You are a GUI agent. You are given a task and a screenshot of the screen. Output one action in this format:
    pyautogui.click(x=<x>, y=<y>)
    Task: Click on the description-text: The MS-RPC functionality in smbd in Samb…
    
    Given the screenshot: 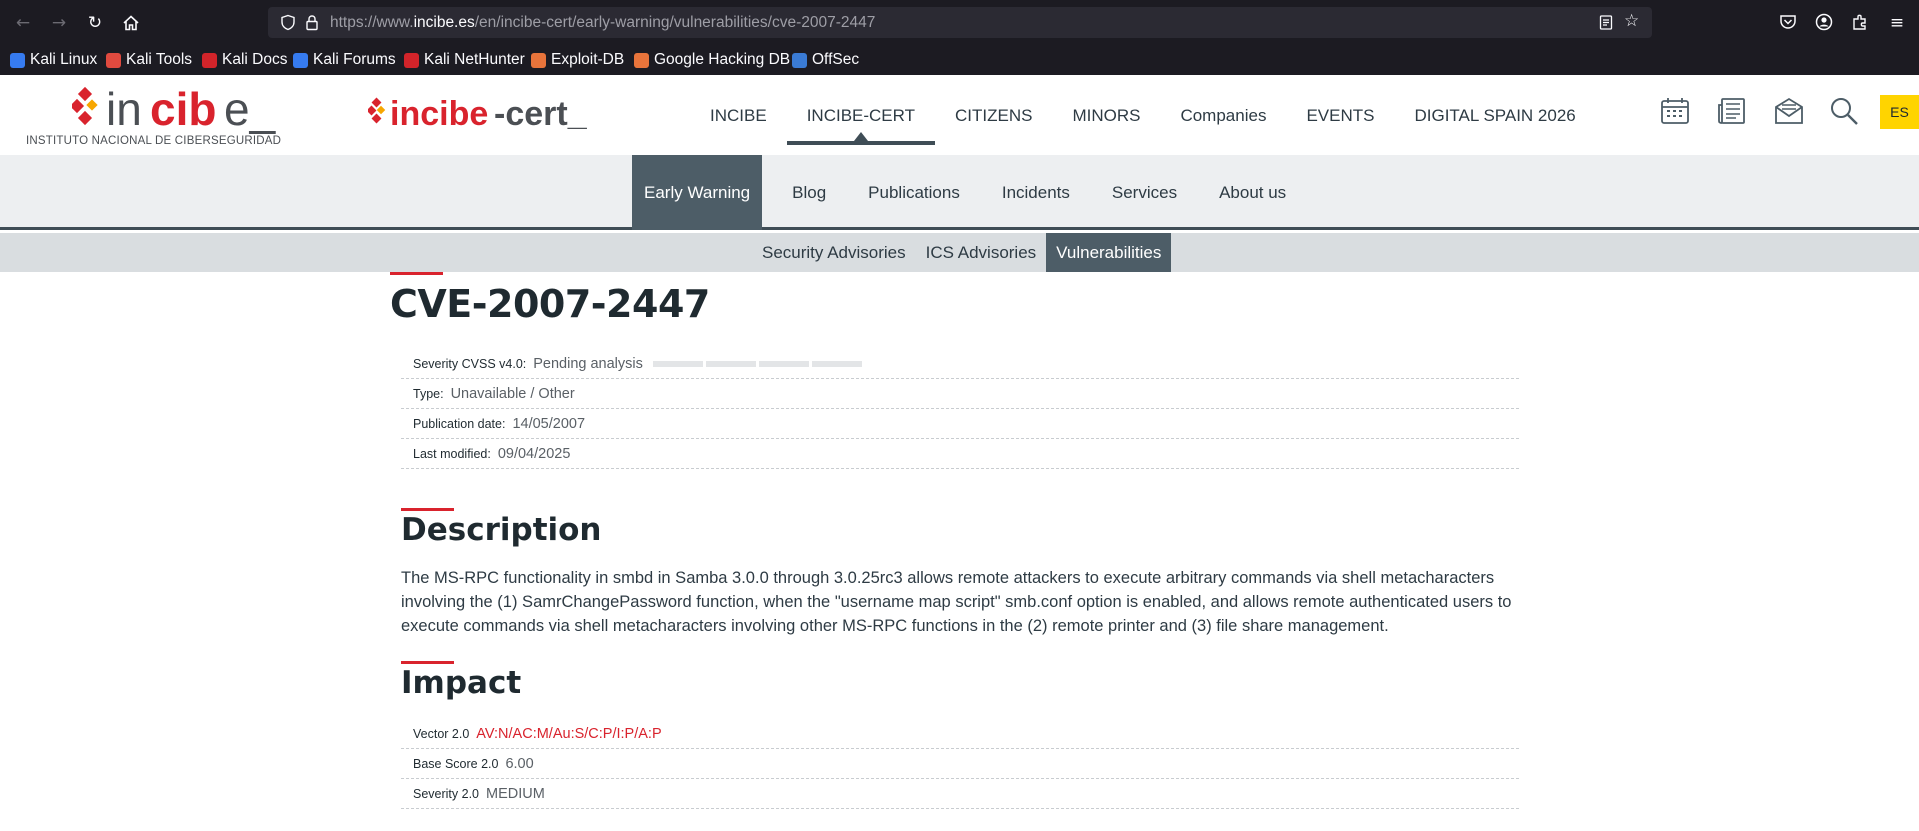 What is the action you would take?
    pyautogui.click(x=956, y=602)
    